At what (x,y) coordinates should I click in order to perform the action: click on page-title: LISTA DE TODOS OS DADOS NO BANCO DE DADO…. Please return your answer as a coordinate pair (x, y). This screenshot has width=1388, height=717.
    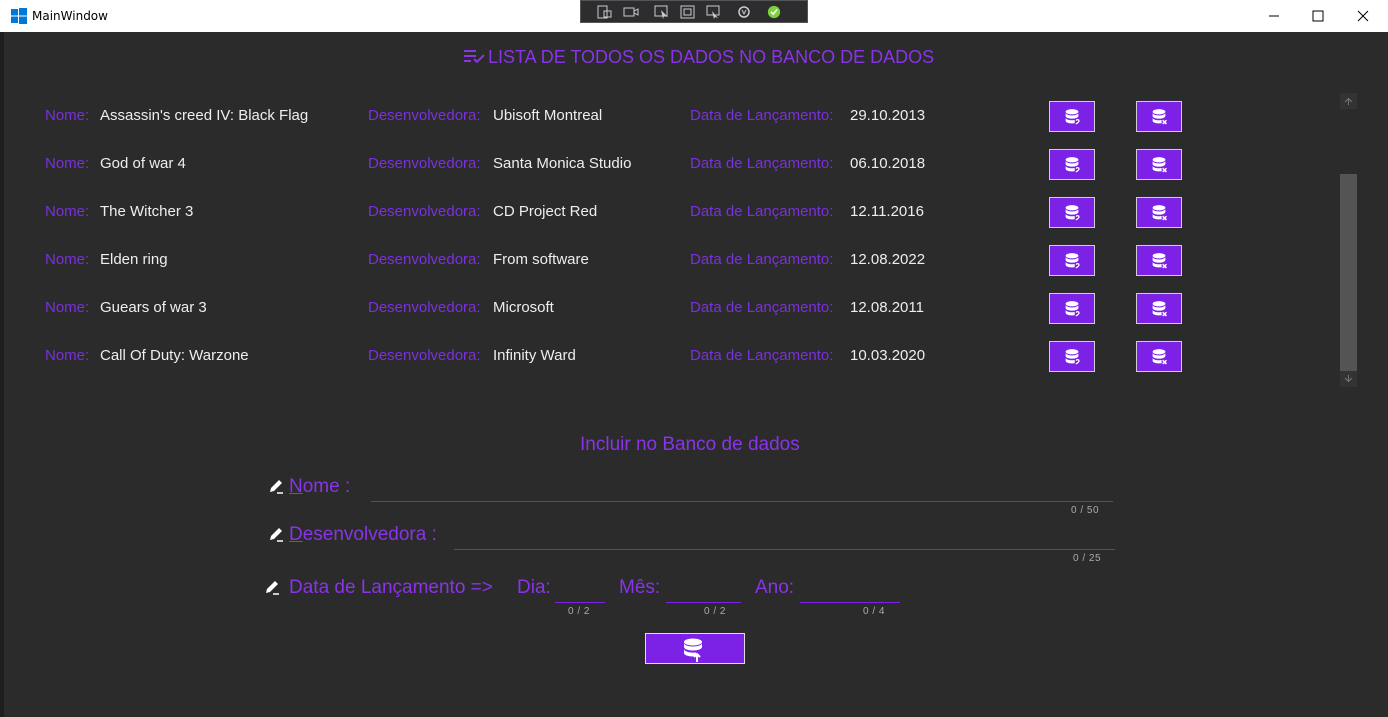
    Looking at the image, I should click on (711, 57).